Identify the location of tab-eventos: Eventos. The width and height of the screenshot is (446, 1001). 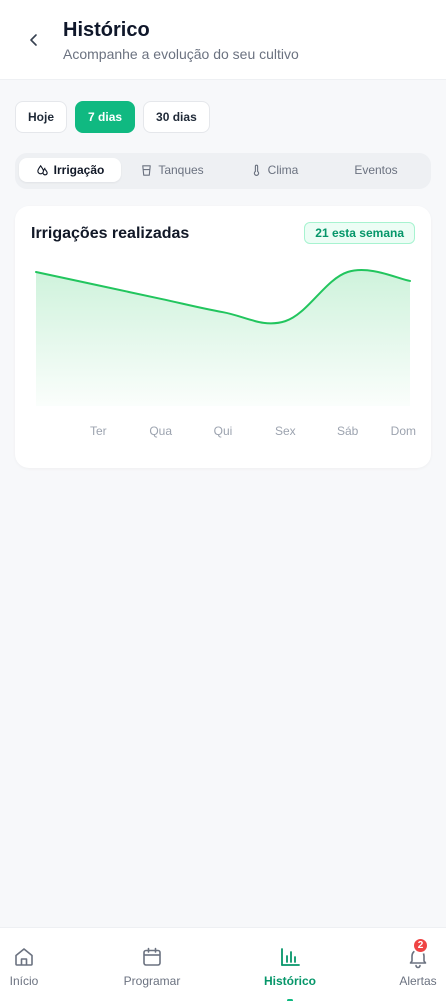
(376, 170).